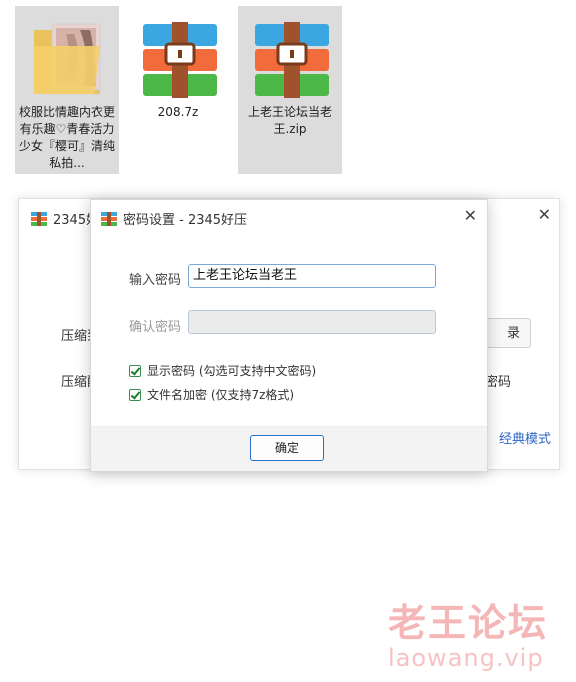 The image size is (576, 682). Describe the element at coordinates (135, 394) in the screenshot. I see `encrypt-filenames-checkbox` at that location.